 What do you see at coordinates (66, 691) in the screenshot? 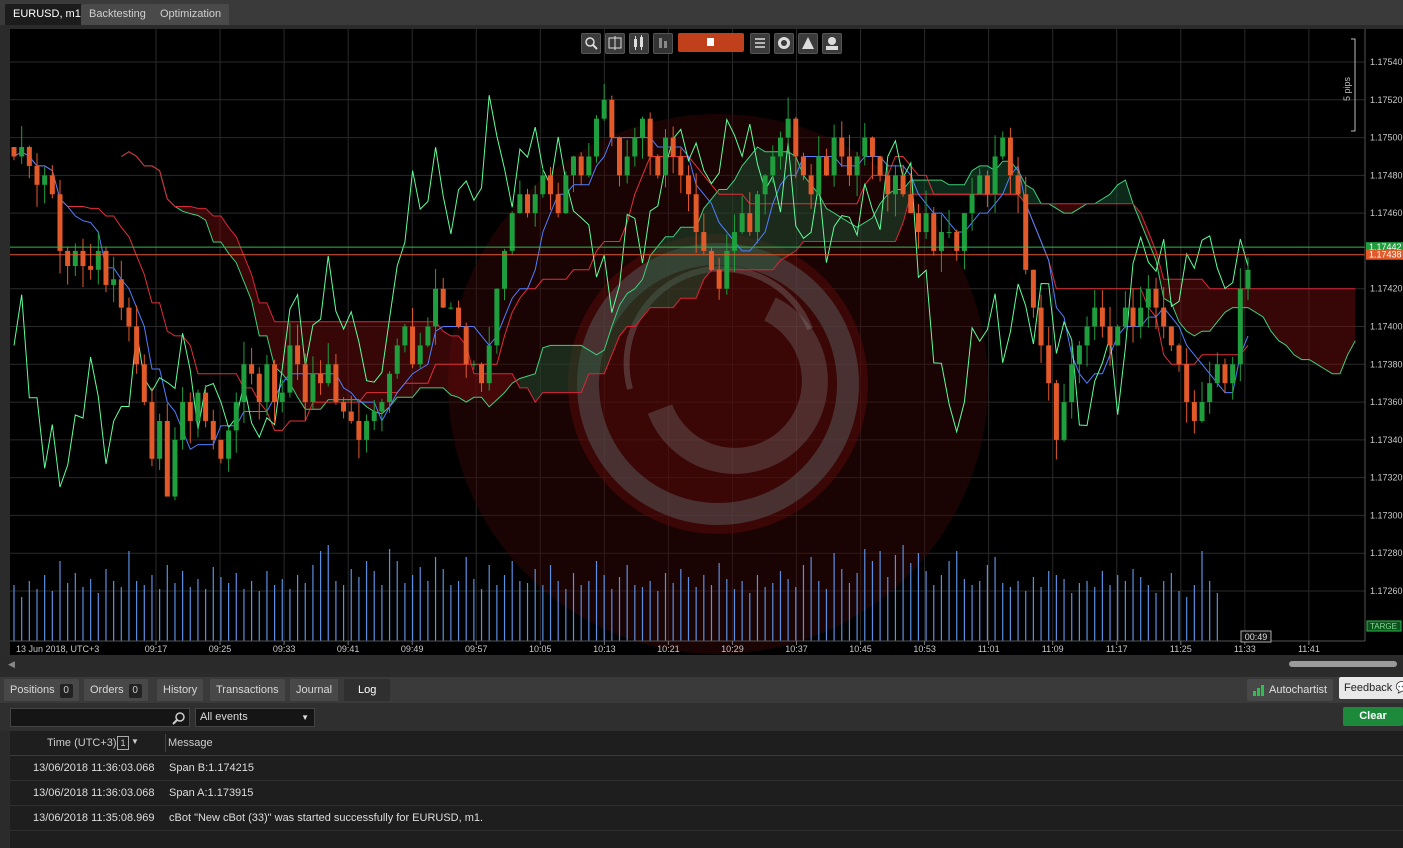
I see `positions-count: 0` at bounding box center [66, 691].